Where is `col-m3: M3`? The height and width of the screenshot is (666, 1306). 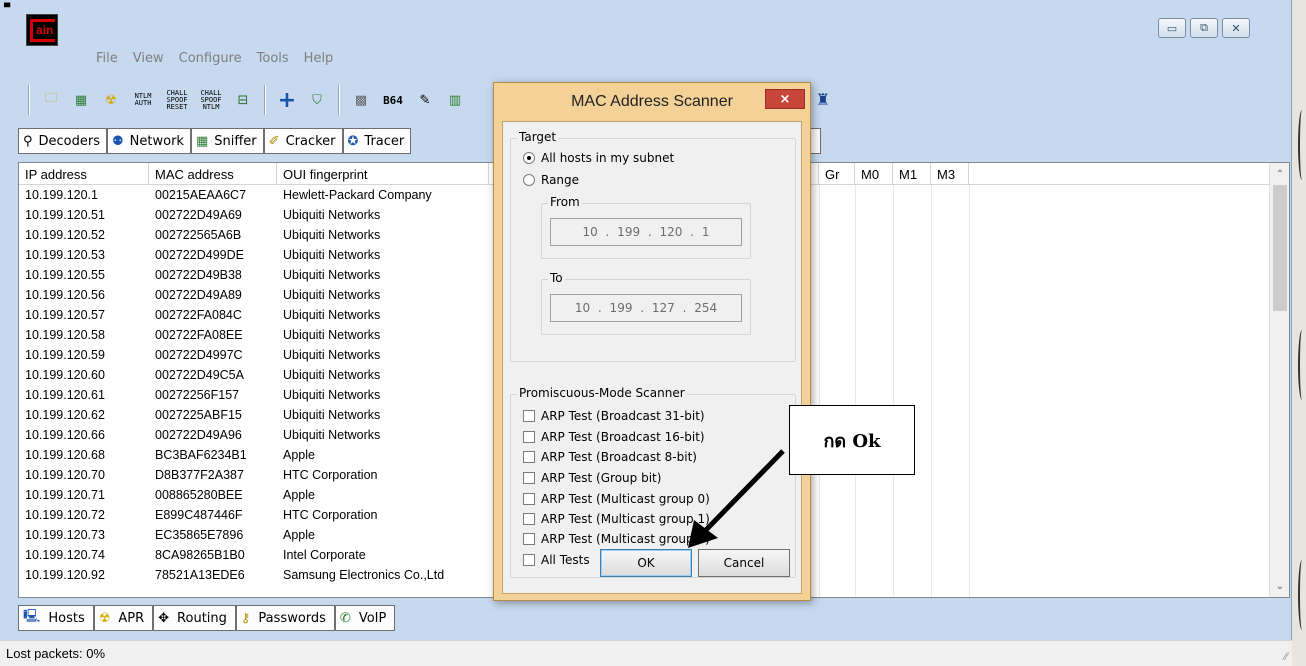 col-m3: M3 is located at coordinates (950, 174).